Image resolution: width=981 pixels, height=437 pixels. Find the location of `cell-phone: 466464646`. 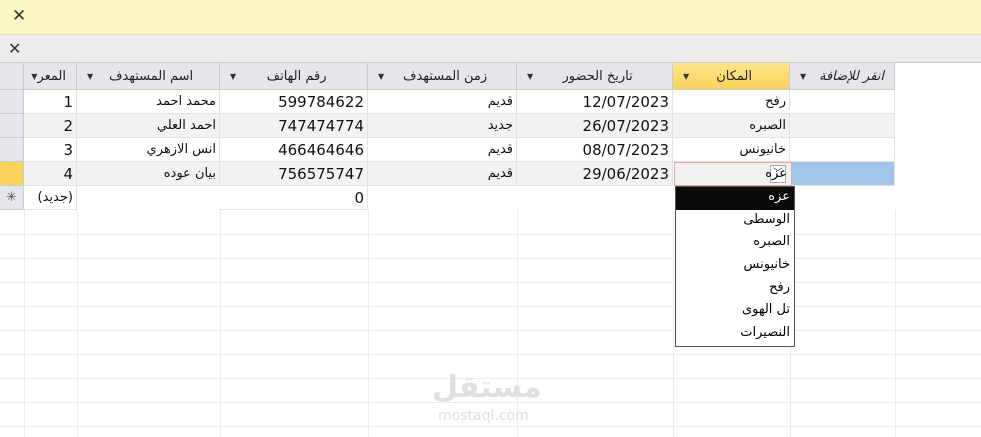

cell-phone: 466464646 is located at coordinates (294, 150).